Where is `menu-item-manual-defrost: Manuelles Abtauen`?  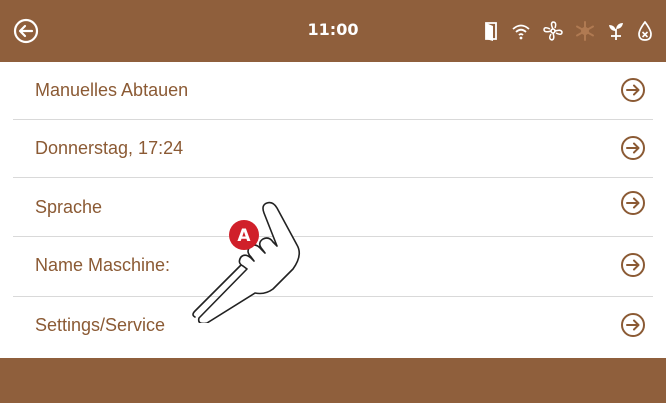 menu-item-manual-defrost: Manuelles Abtauen is located at coordinates (333, 91).